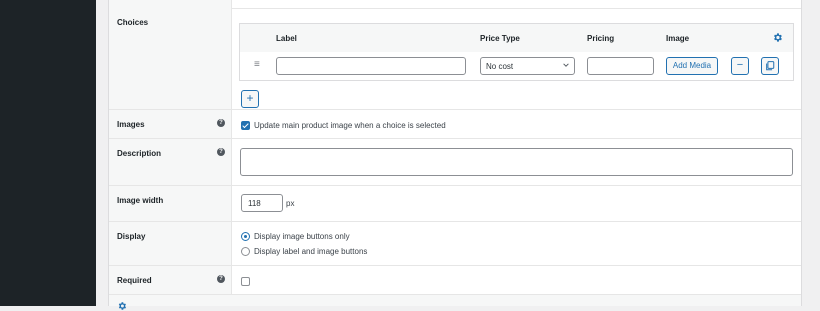 This screenshot has width=820, height=311. I want to click on choice-label-input, so click(371, 66).